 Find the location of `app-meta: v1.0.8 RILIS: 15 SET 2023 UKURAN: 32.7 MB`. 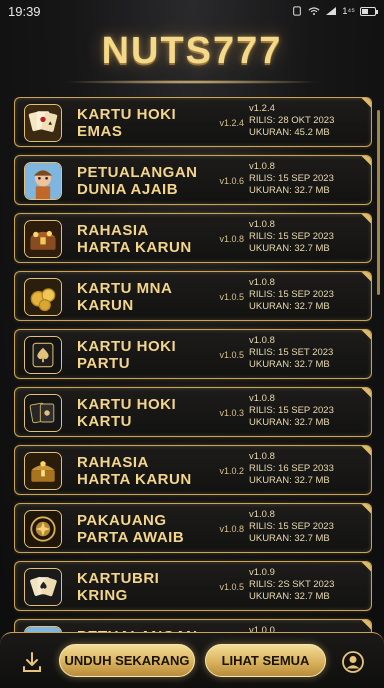

app-meta: v1.0.8 RILIS: 15 SET 2023 UKURAN: 32.7 MB is located at coordinates (308, 353).